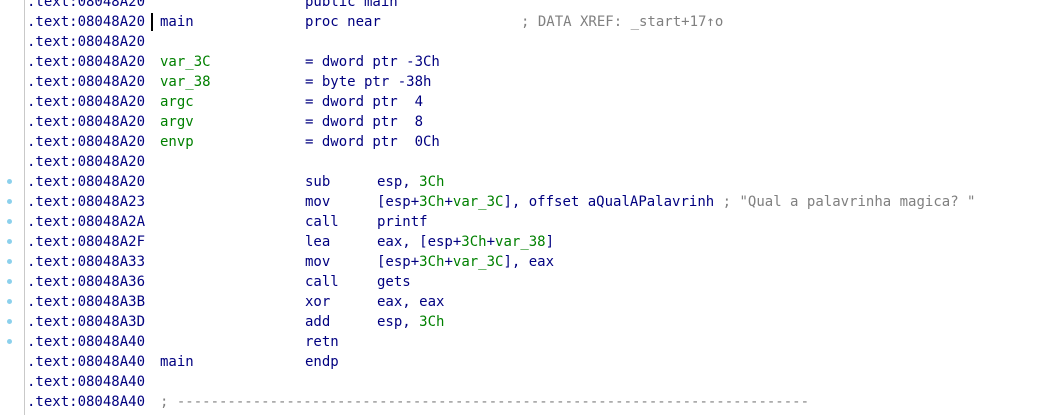  What do you see at coordinates (318, 322) in the screenshot?
I see `instruction-mnemonic: add` at bounding box center [318, 322].